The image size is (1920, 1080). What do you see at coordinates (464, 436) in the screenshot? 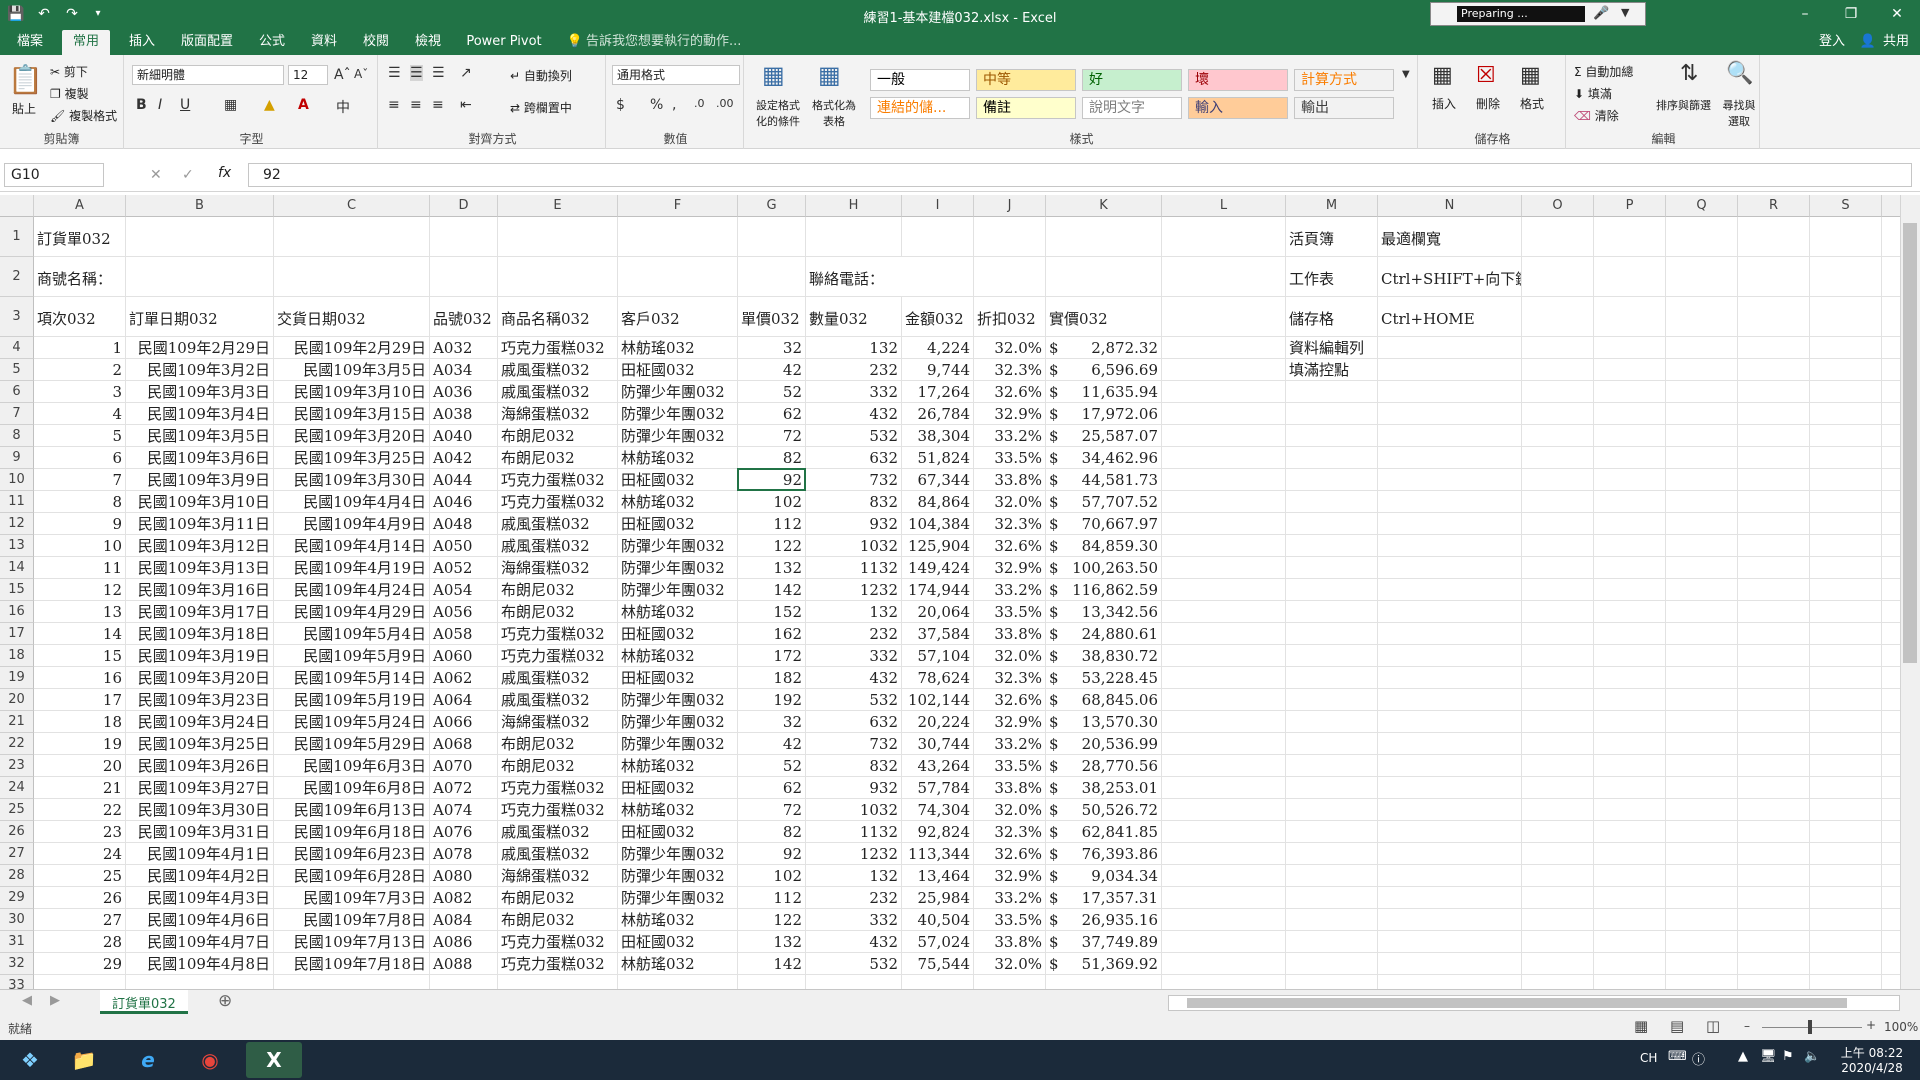
I see `data-cell: A040` at bounding box center [464, 436].